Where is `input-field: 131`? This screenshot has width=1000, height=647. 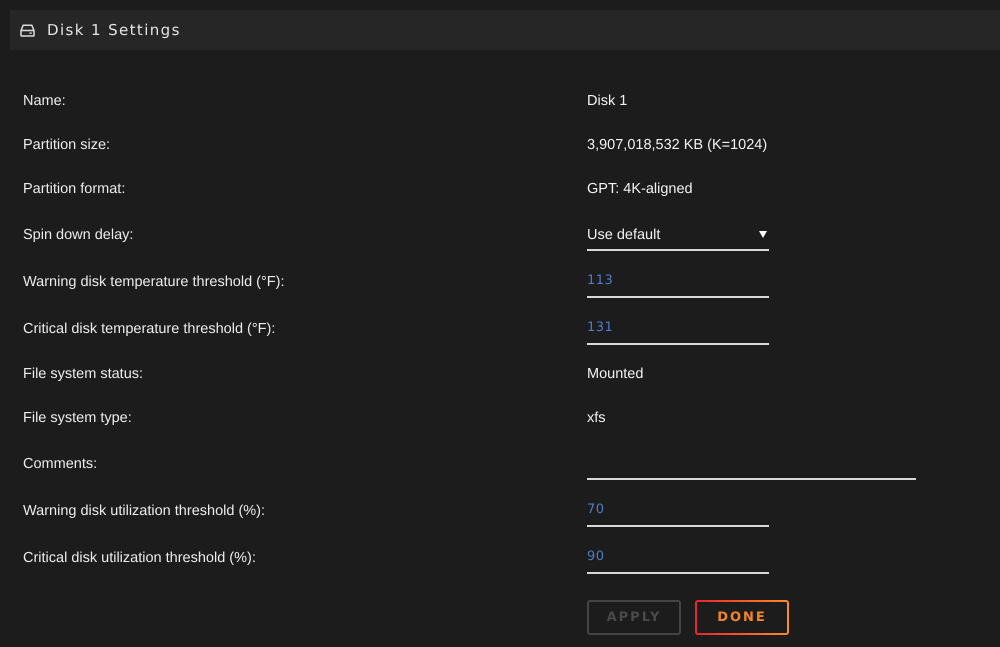
input-field: 131 is located at coordinates (678, 328).